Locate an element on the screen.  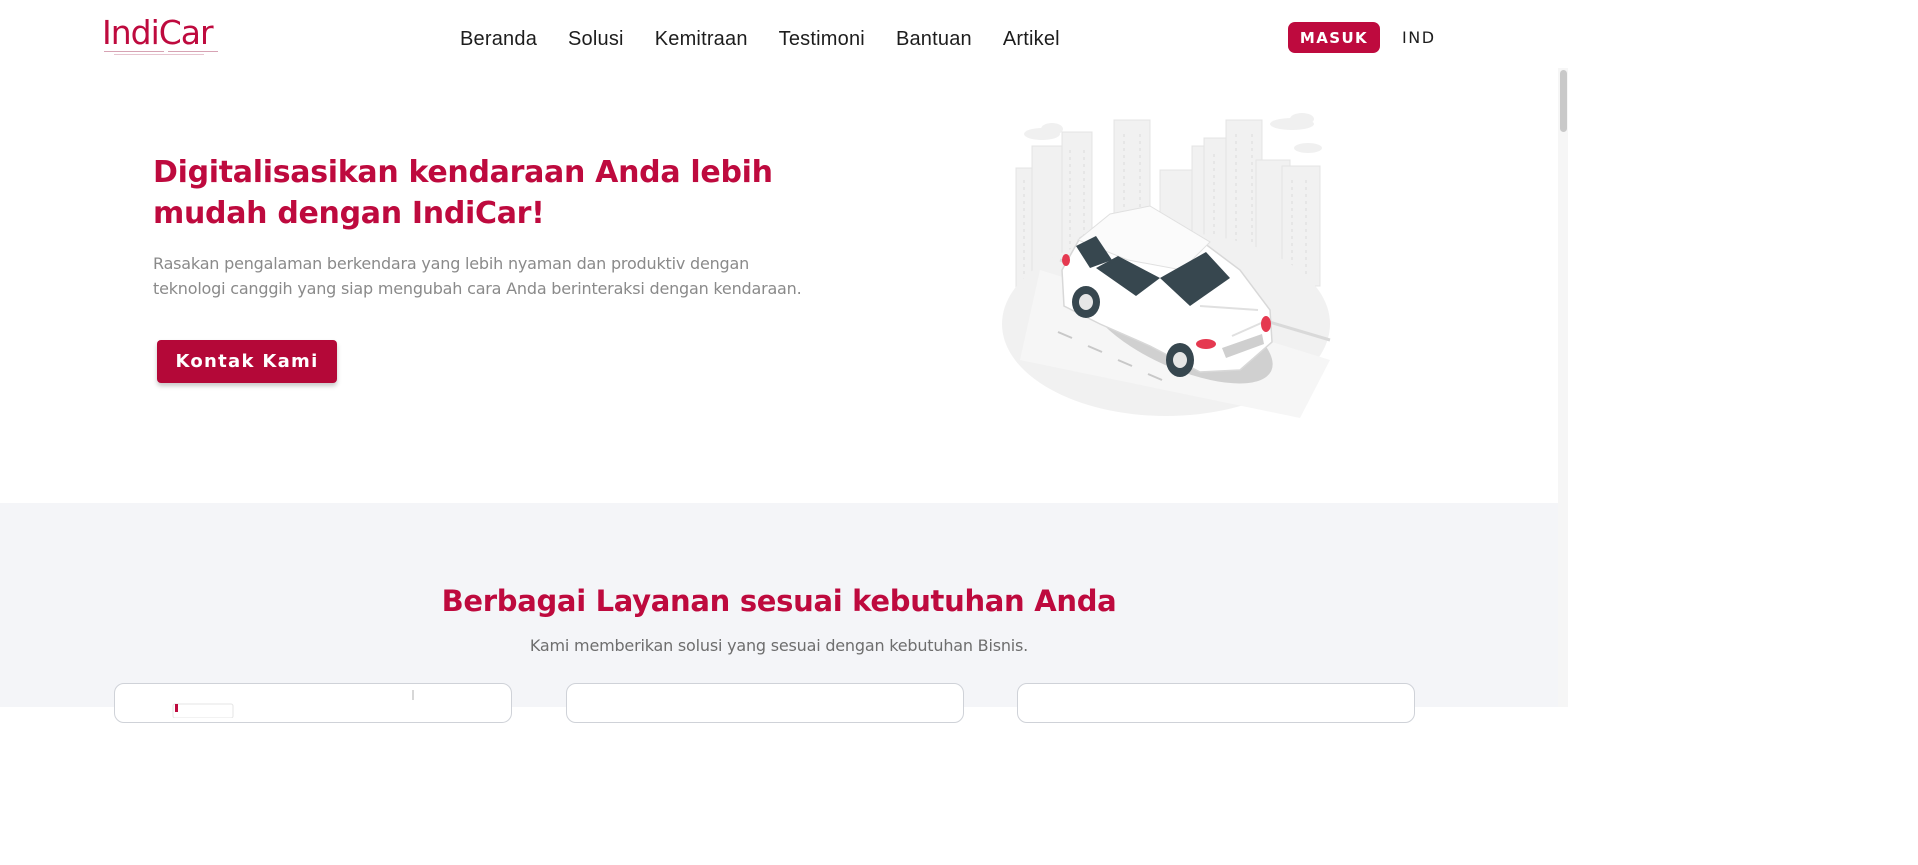
scrollbar-track is located at coordinates (1563, 387).